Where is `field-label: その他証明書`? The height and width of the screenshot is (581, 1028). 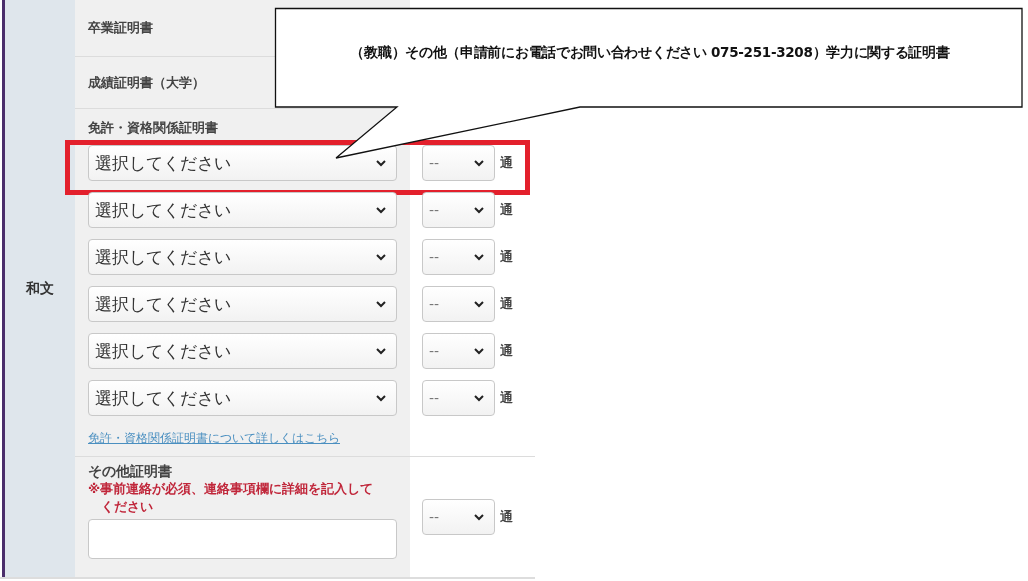
field-label: その他証明書 is located at coordinates (130, 471).